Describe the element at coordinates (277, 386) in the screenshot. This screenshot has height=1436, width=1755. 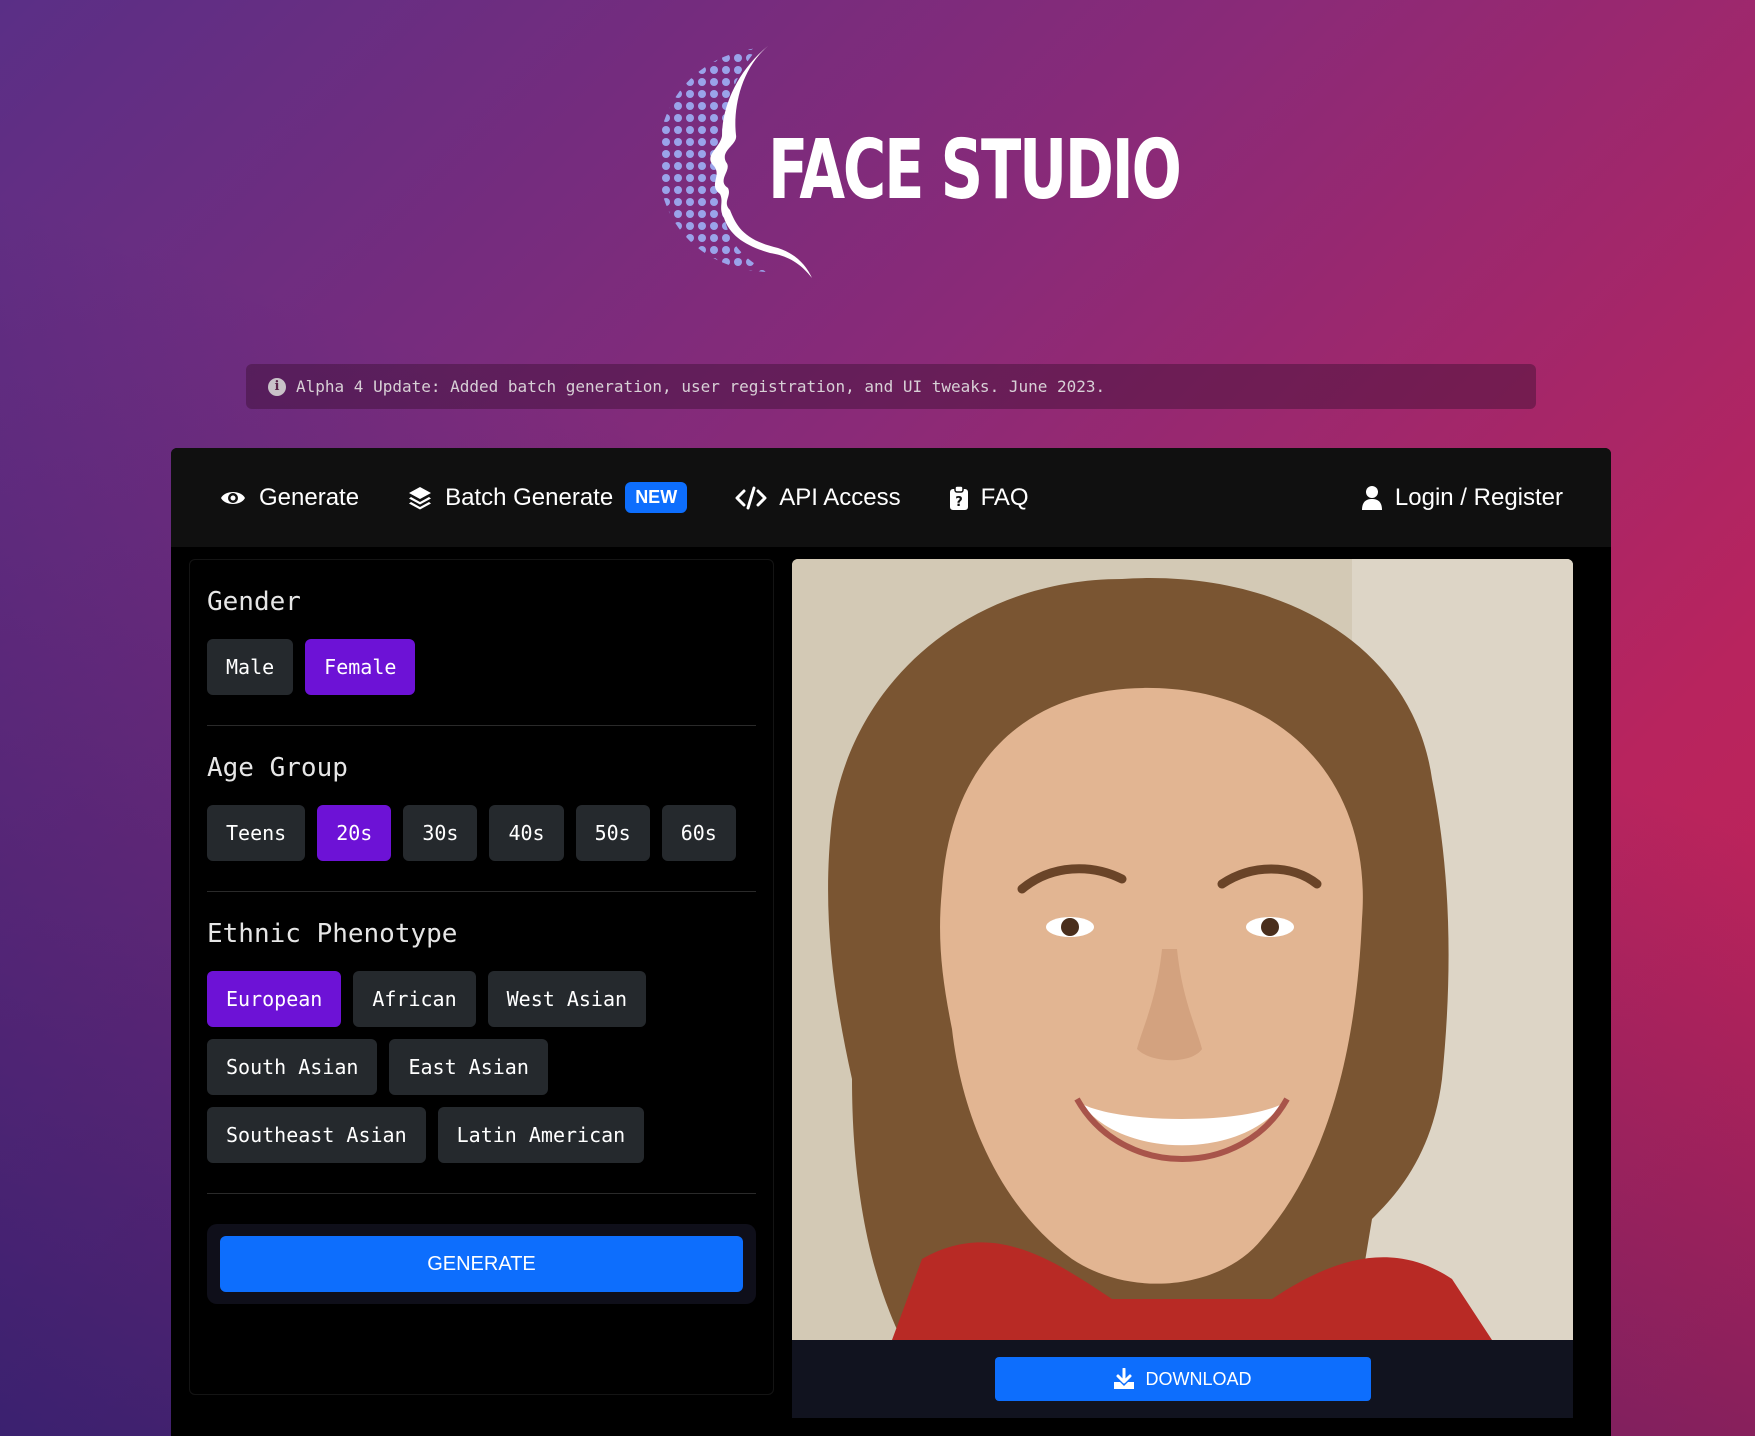
I see `info-icon: i` at that location.